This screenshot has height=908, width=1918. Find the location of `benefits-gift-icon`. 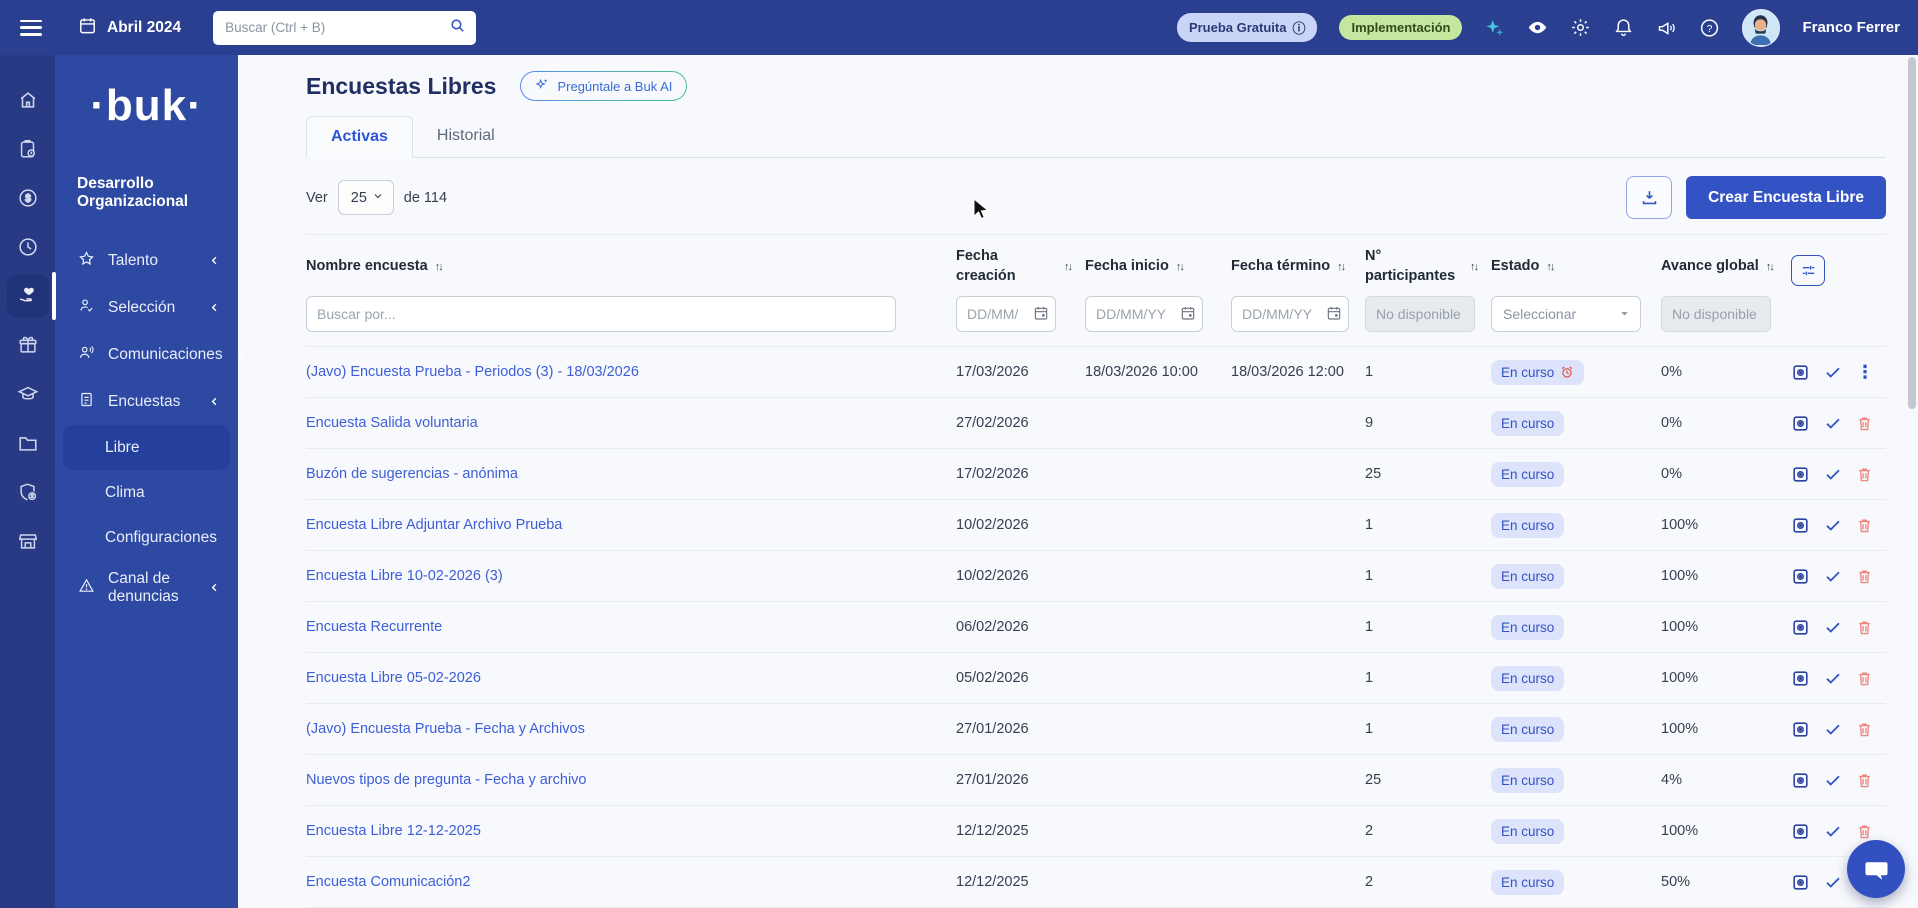

benefits-gift-icon is located at coordinates (28, 345).